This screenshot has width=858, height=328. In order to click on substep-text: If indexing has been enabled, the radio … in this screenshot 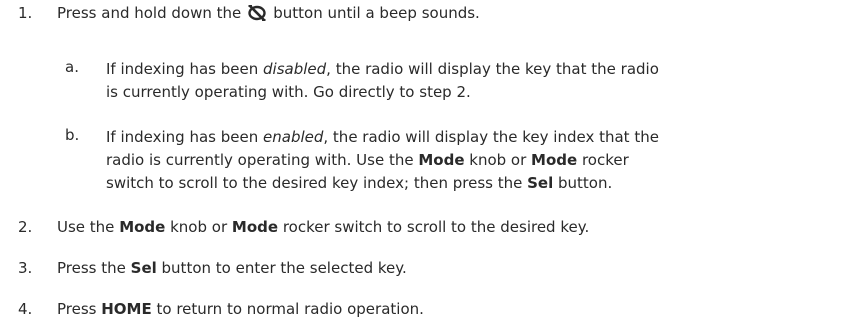, I will do `click(382, 160)`.